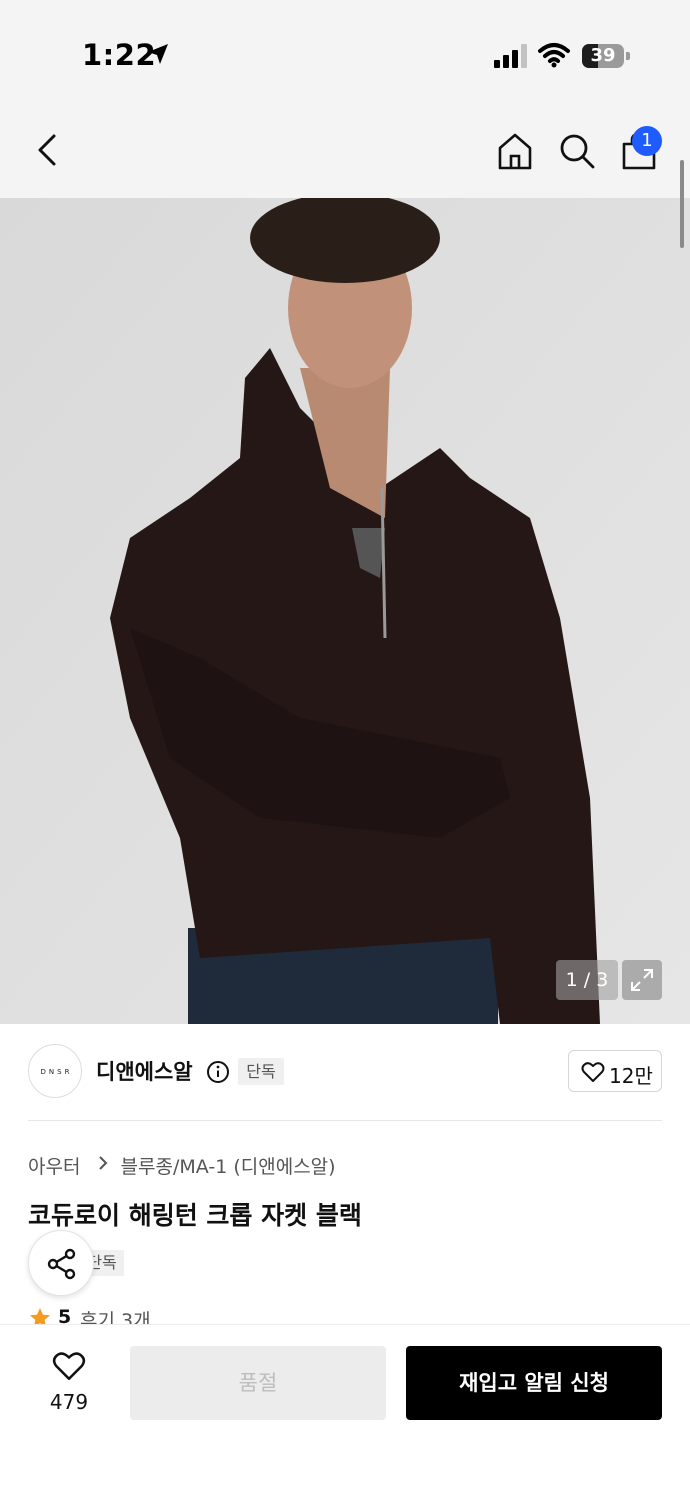  What do you see at coordinates (682, 204) in the screenshot?
I see `scroll-indicator` at bounding box center [682, 204].